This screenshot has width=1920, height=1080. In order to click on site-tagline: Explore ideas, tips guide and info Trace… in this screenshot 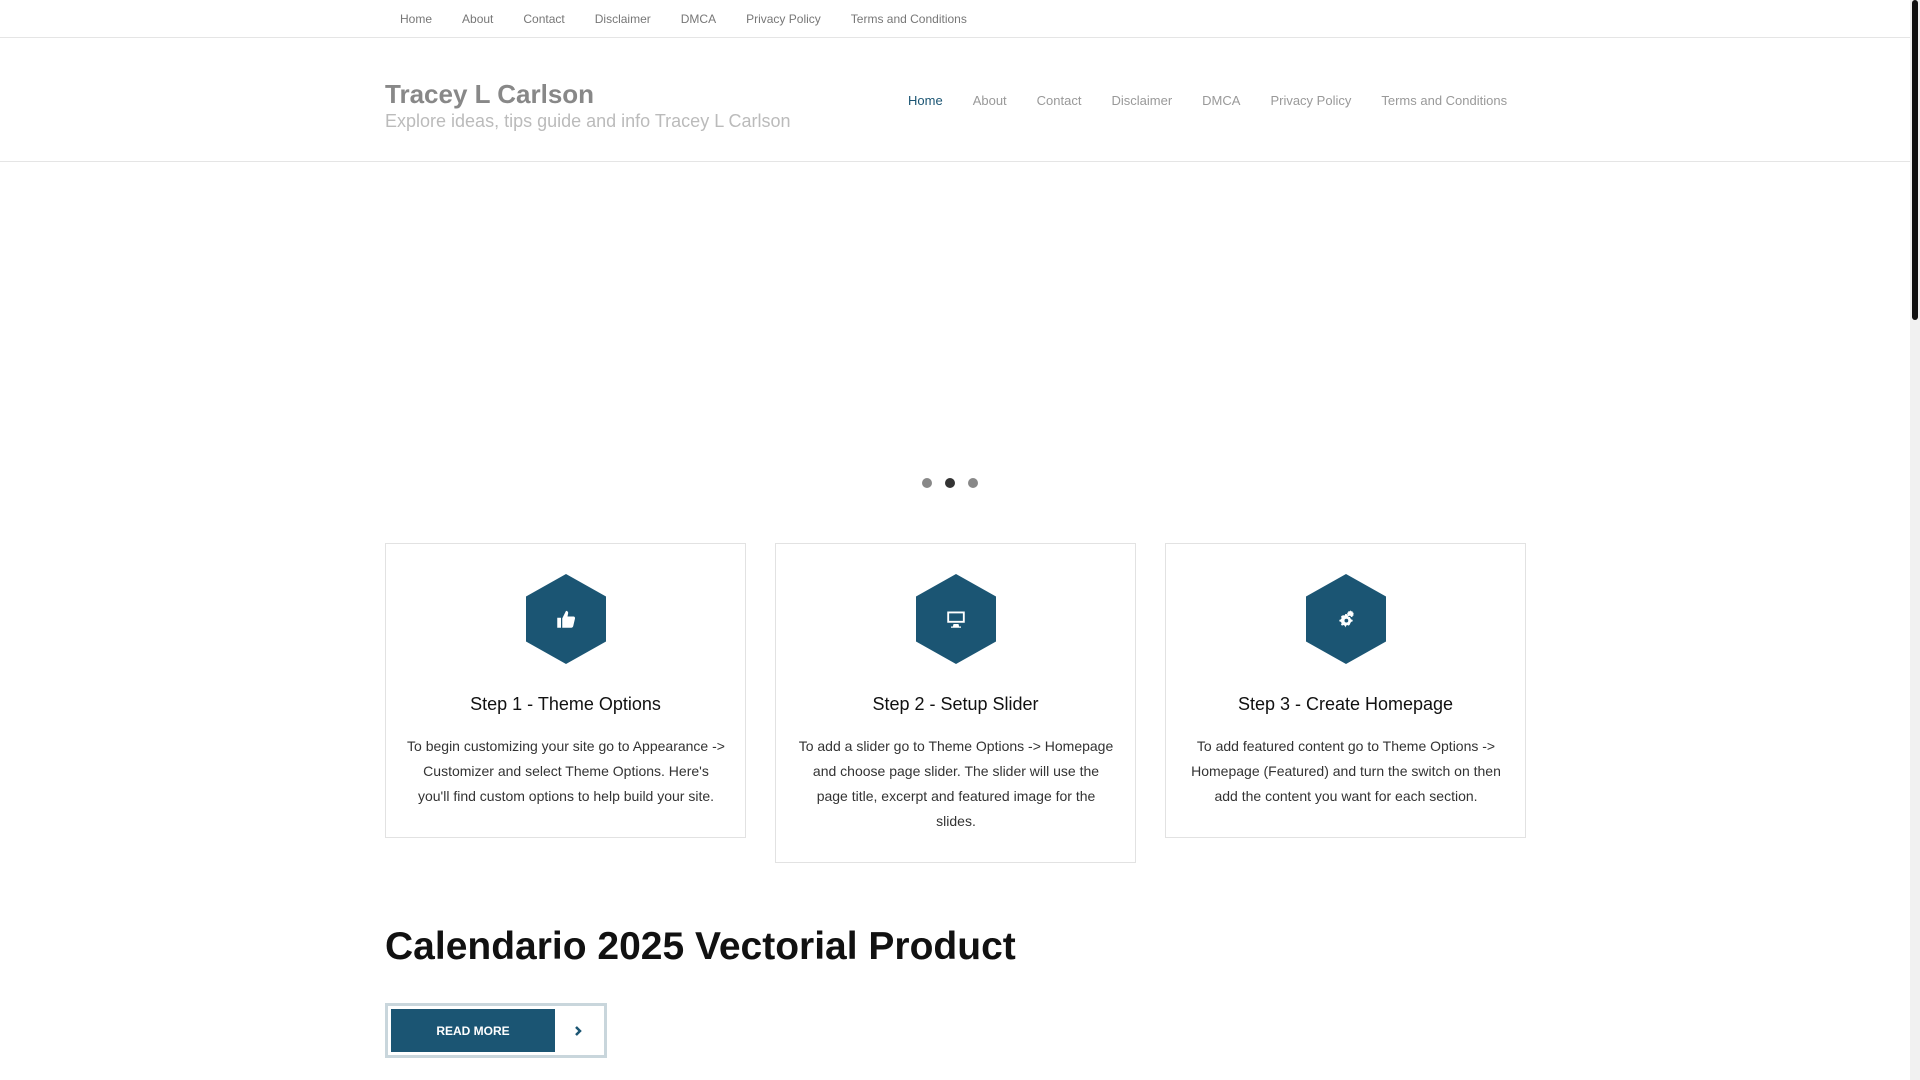, I will do `click(588, 121)`.